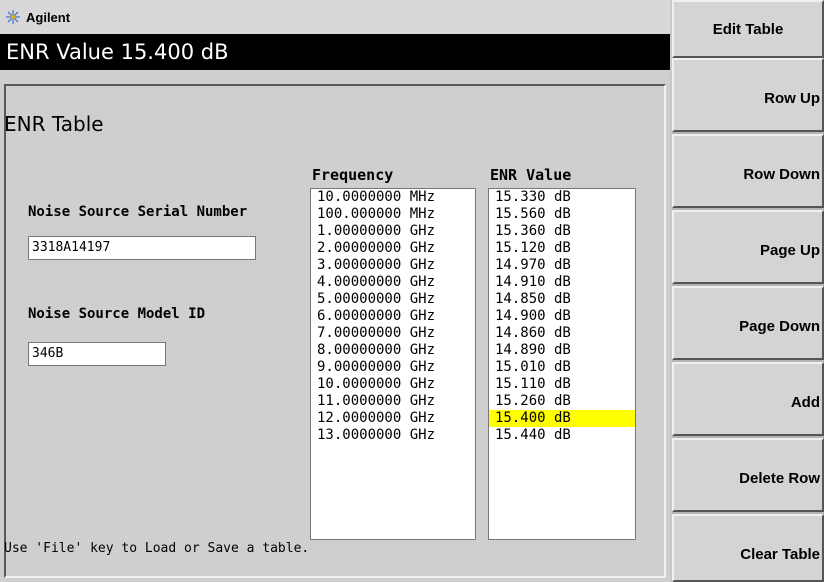 The width and height of the screenshot is (824, 582). I want to click on active-entry-bar: ENR Value 15.400 dB, so click(335, 52).